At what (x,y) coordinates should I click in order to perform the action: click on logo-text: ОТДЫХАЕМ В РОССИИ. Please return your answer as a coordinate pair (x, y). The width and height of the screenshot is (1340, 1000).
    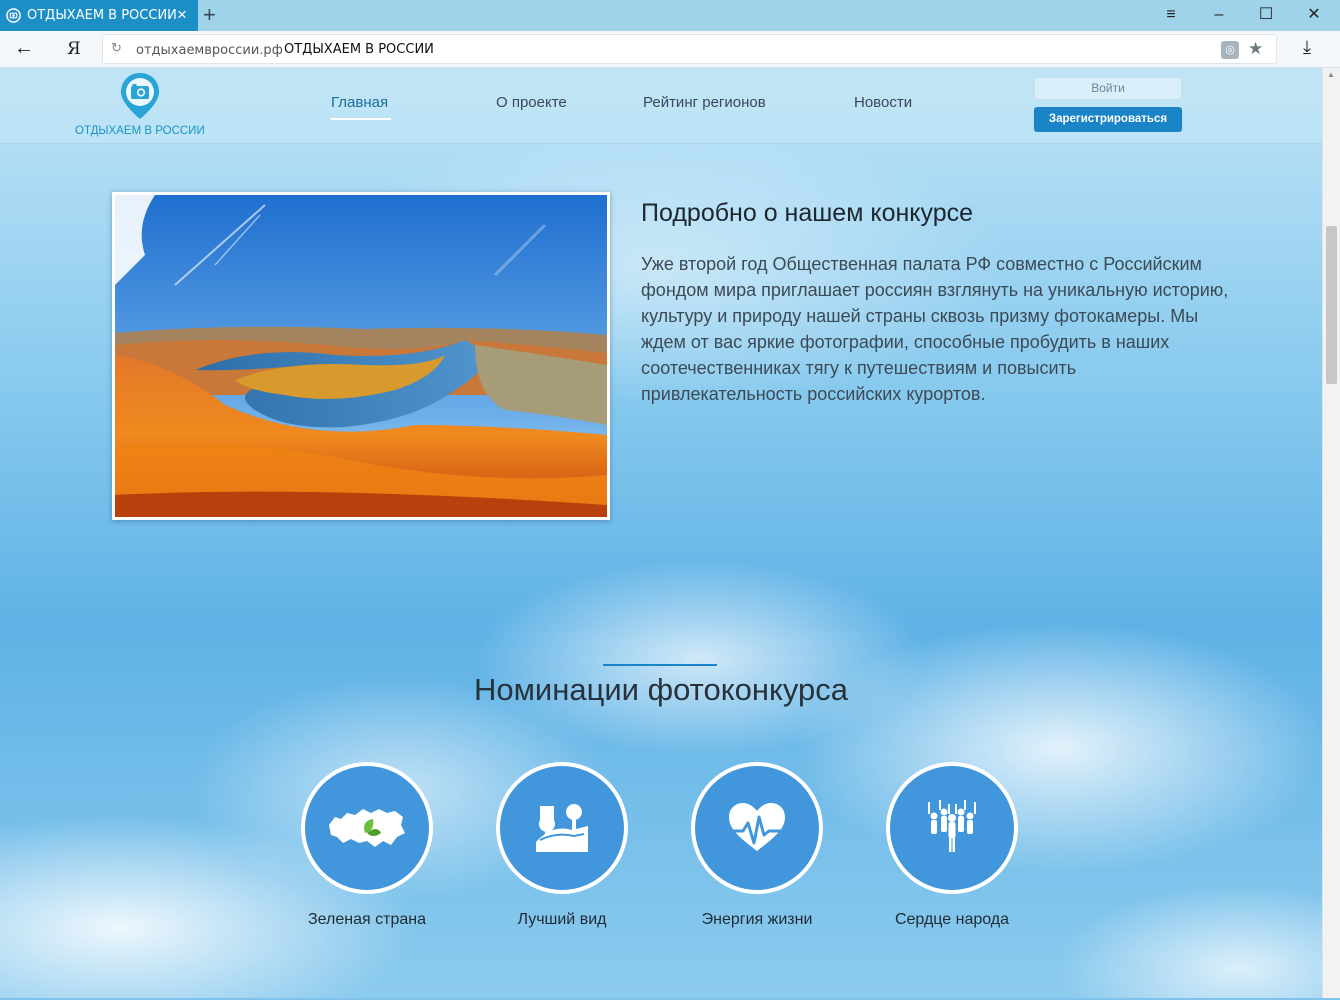
    Looking at the image, I should click on (140, 131).